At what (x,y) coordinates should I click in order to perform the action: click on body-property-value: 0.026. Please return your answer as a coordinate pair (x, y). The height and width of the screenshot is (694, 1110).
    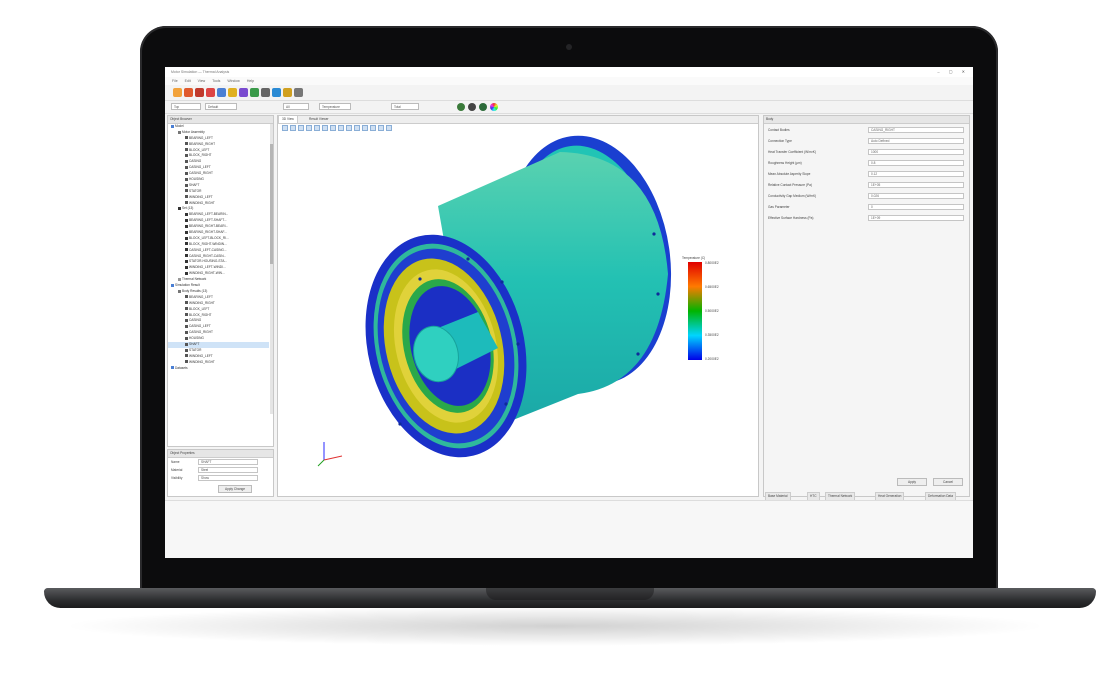
    Looking at the image, I should click on (916, 196).